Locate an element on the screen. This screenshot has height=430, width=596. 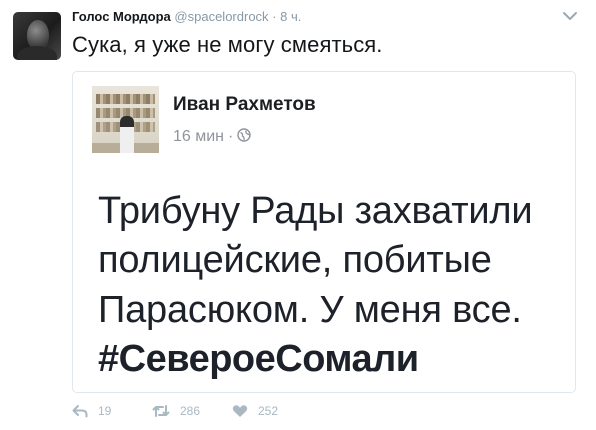
reply-button: 19 is located at coordinates (91, 411).